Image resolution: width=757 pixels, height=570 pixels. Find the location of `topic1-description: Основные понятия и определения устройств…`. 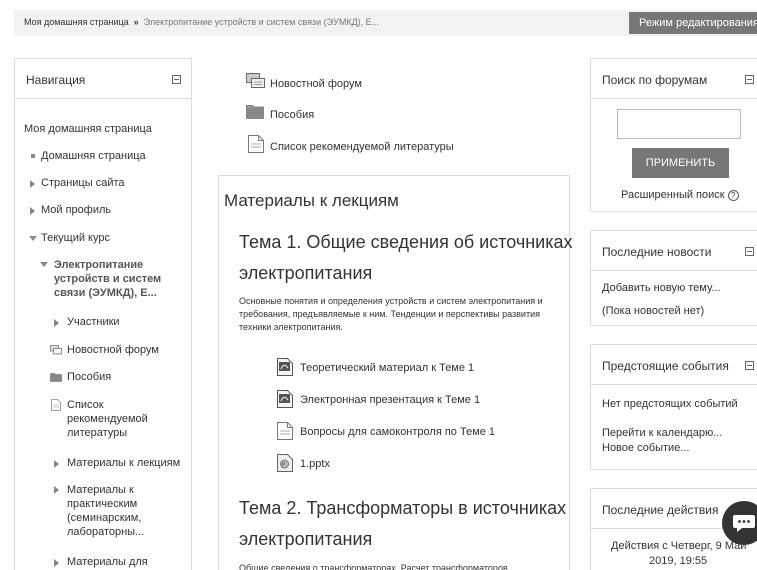

topic1-description: Основные понятия и определения устройств… is located at coordinates (391, 314).